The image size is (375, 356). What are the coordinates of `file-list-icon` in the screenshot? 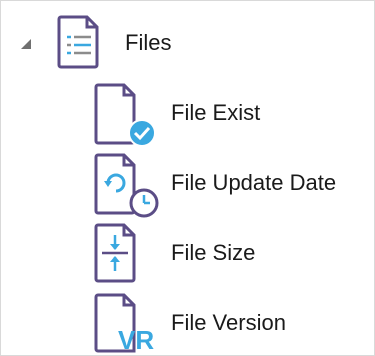 It's located at (78, 42).